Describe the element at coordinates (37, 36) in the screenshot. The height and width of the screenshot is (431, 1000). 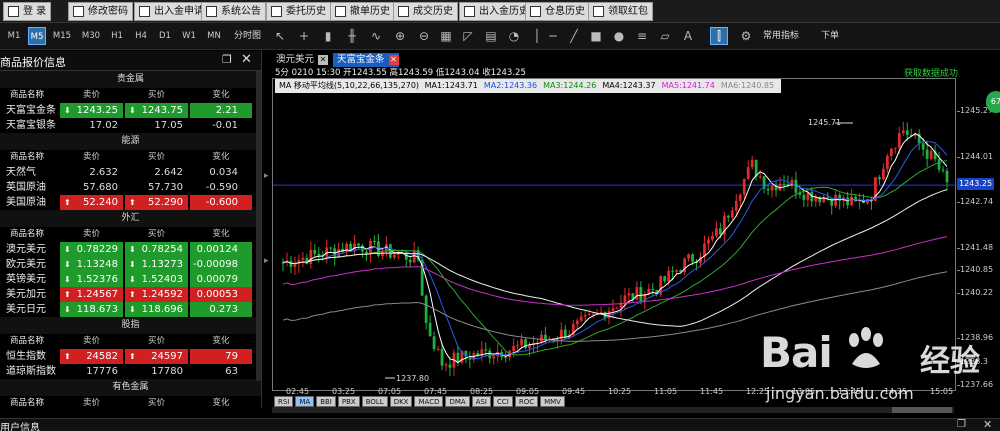
I see `period-m5: M5` at that location.